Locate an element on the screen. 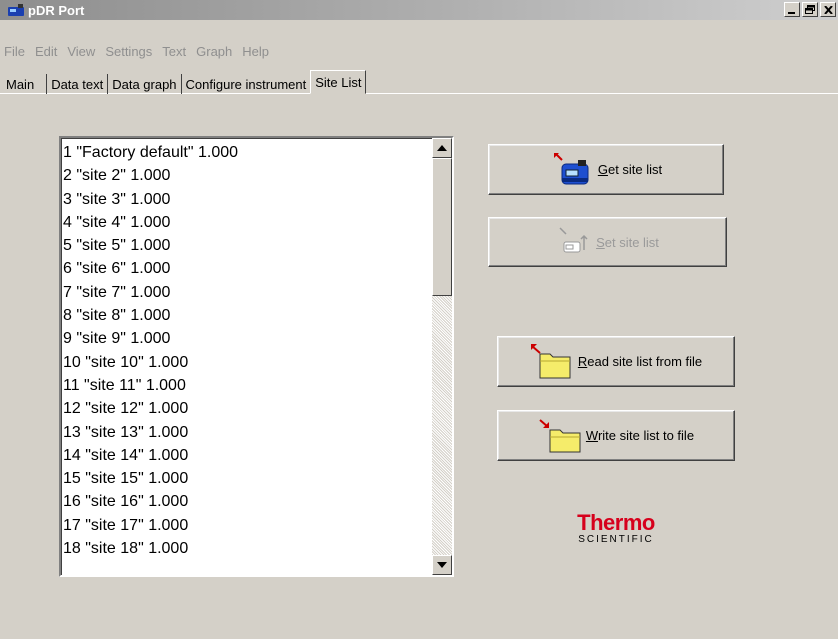 Image resolution: width=838 pixels, height=639 pixels. scroll-down-button is located at coordinates (442, 565).